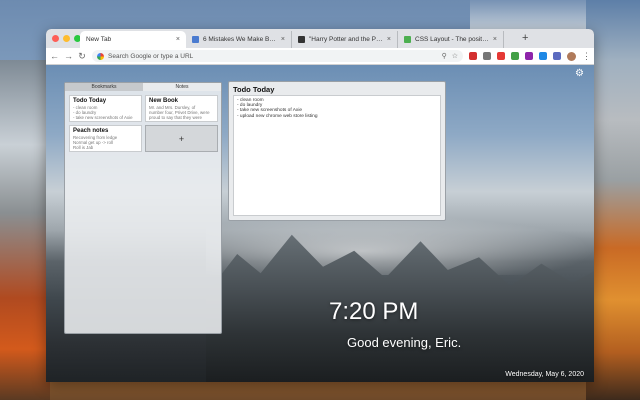  What do you see at coordinates (25, 230) in the screenshot?
I see `desktop-wallpaper-left` at bounding box center [25, 230].